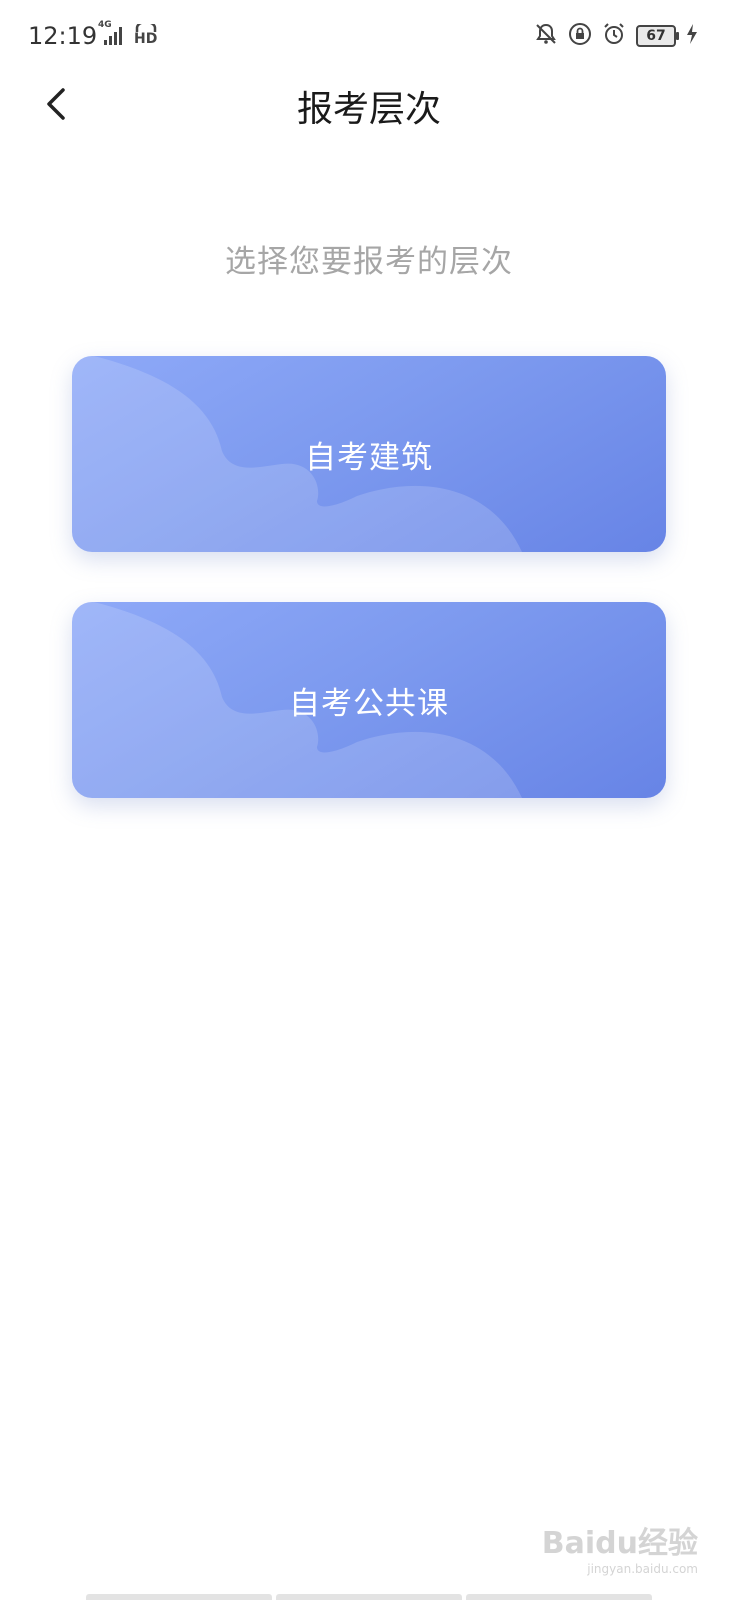  What do you see at coordinates (369, 38) in the screenshot?
I see `status-bar: 12:19 4G HD 67` at bounding box center [369, 38].